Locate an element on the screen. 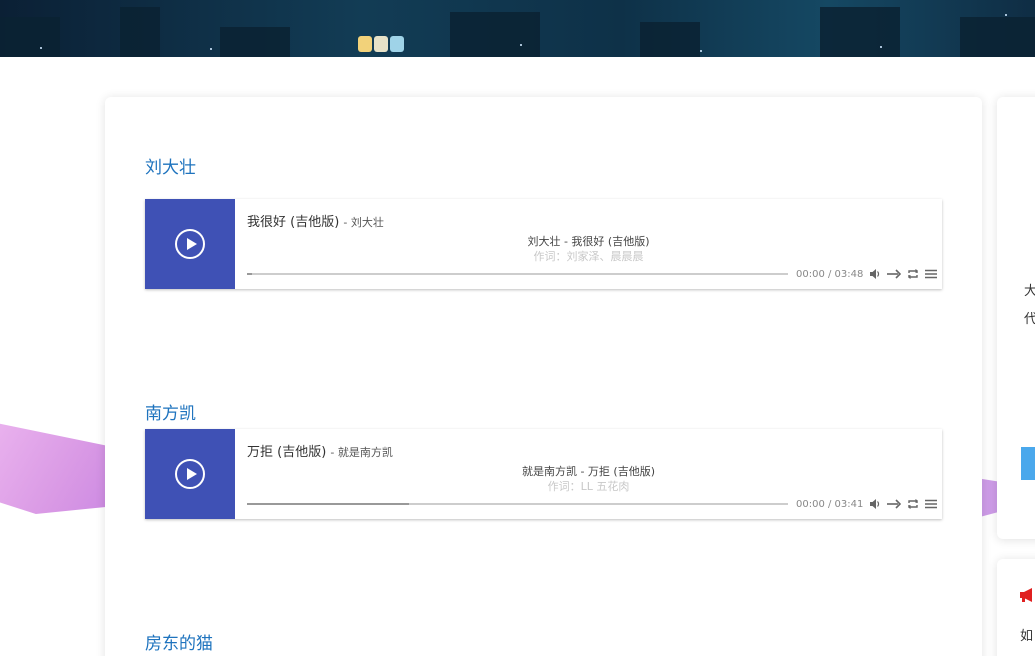 The image size is (1035, 656). section-title: 房东的猫 is located at coordinates (179, 644).